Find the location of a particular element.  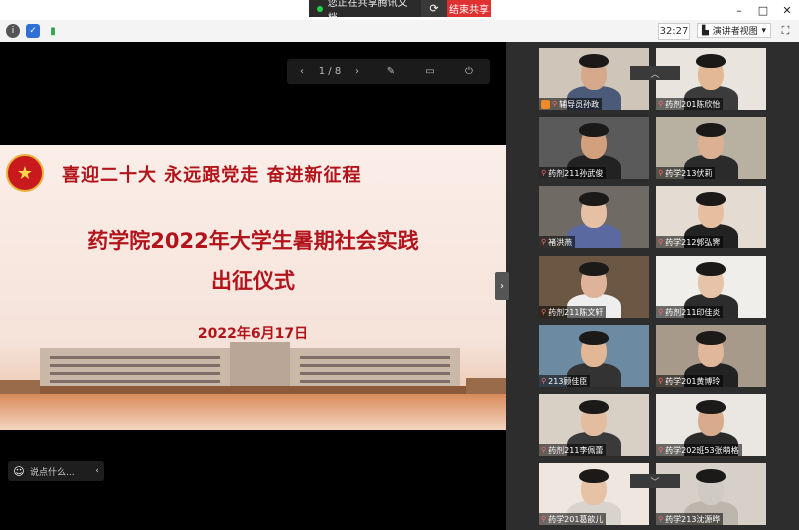

participant-name-label: ⚲ 药剂211印佳炎 is located at coordinates (690, 312).